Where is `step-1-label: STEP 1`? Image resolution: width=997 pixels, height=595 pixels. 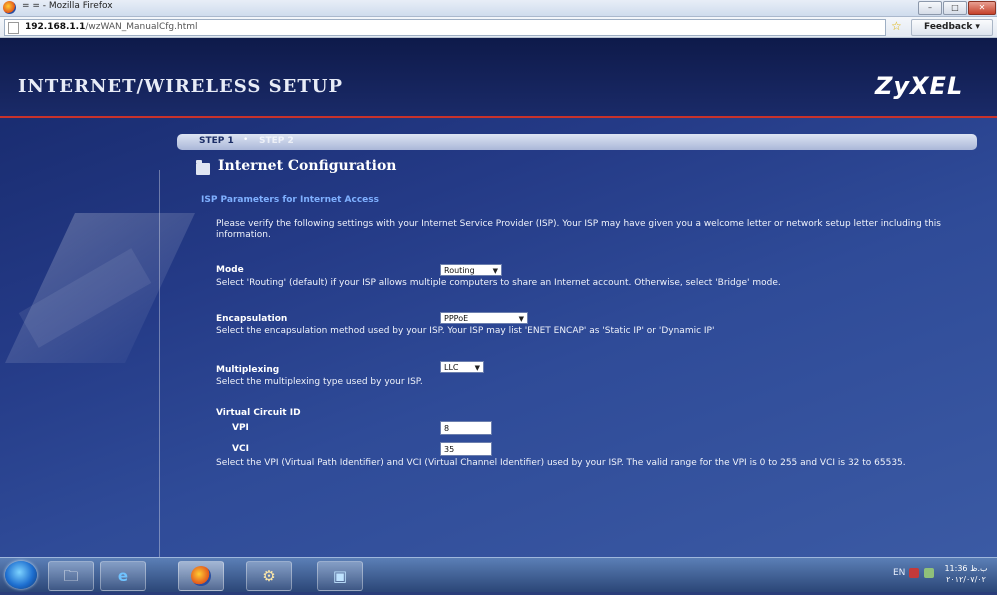
step-1-label: STEP 1 is located at coordinates (216, 141).